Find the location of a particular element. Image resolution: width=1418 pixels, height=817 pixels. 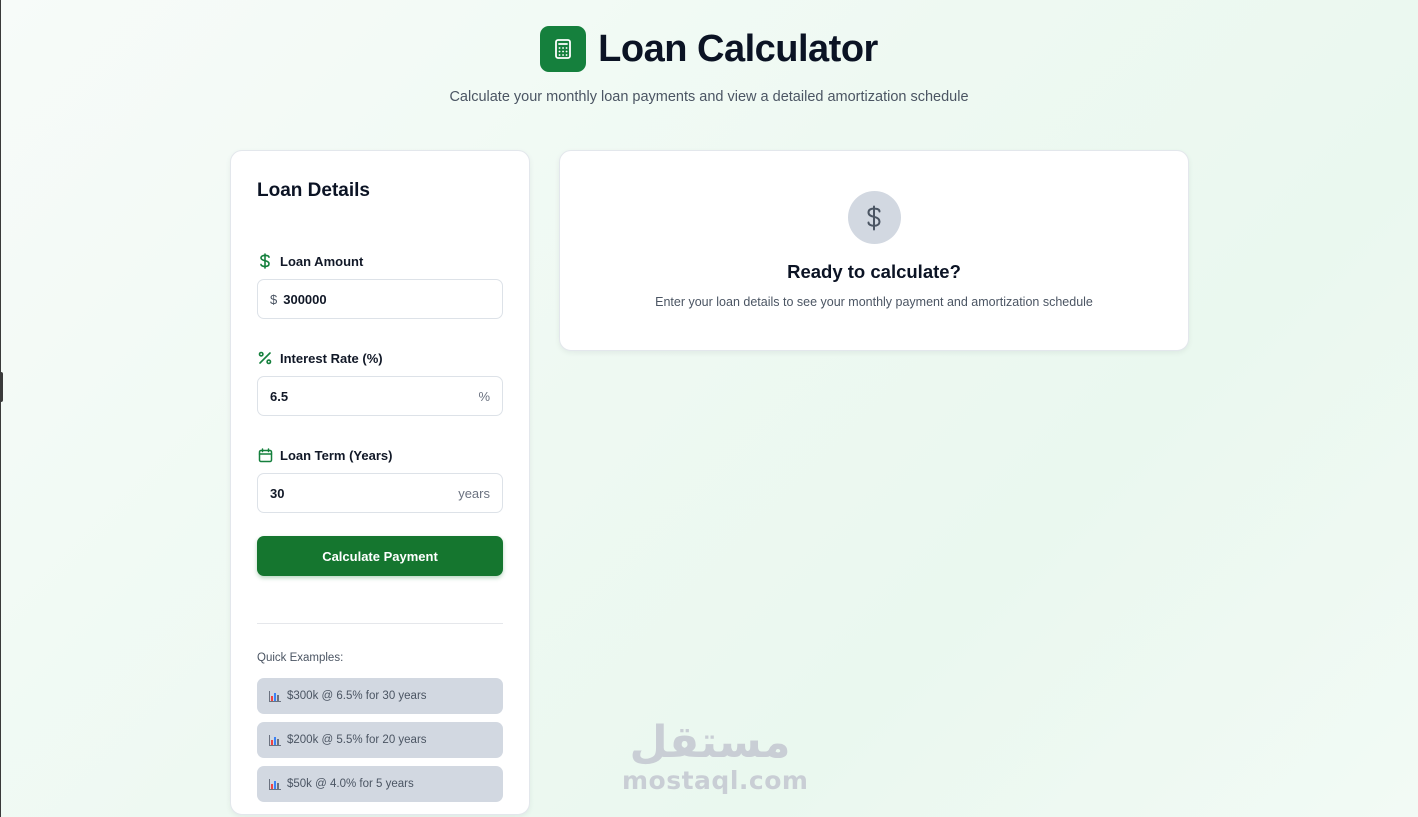

loan-amount-label: Loan Amount is located at coordinates (380, 261).